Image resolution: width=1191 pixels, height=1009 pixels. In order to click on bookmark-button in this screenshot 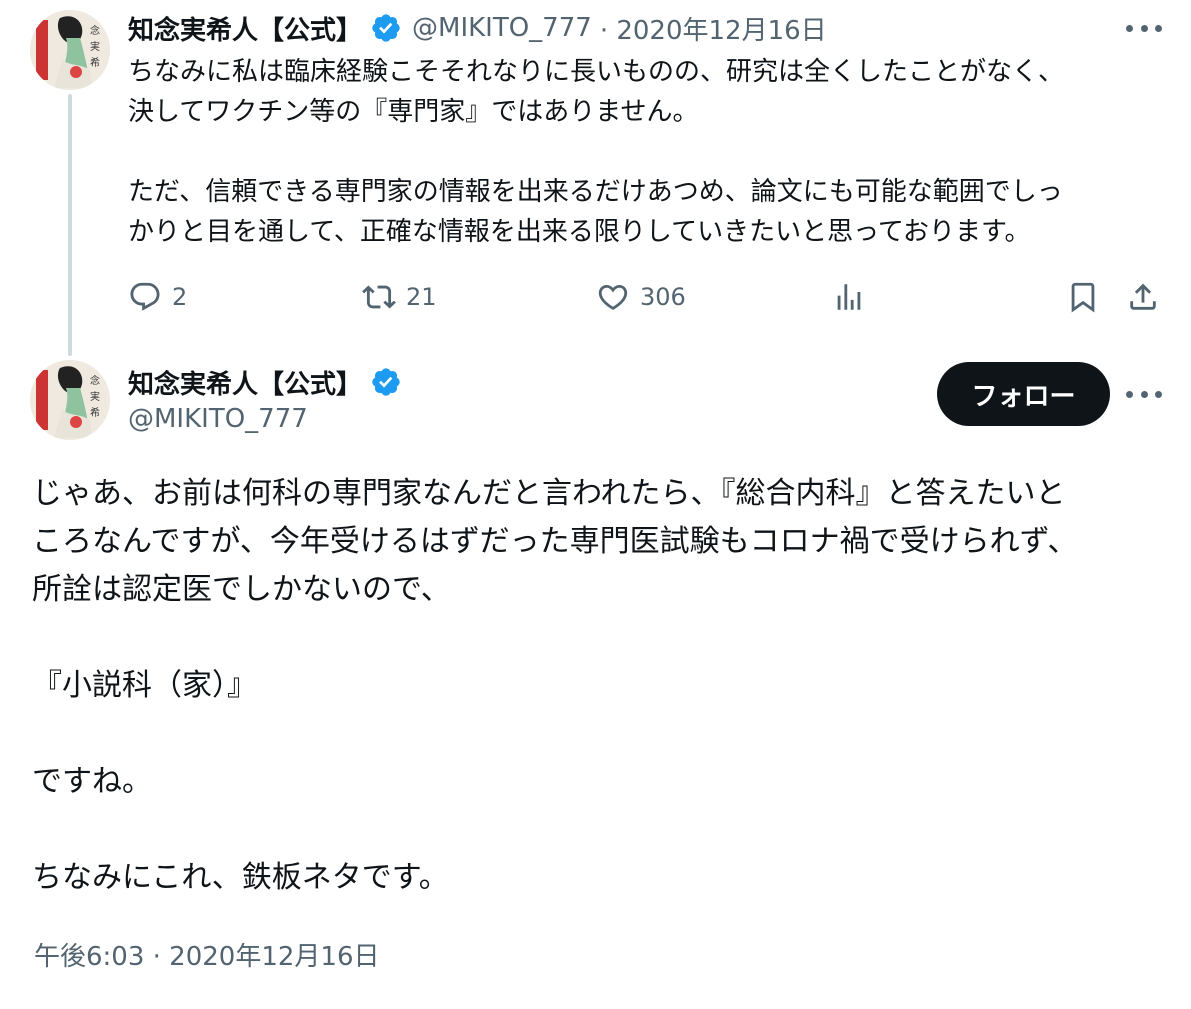, I will do `click(1083, 297)`.